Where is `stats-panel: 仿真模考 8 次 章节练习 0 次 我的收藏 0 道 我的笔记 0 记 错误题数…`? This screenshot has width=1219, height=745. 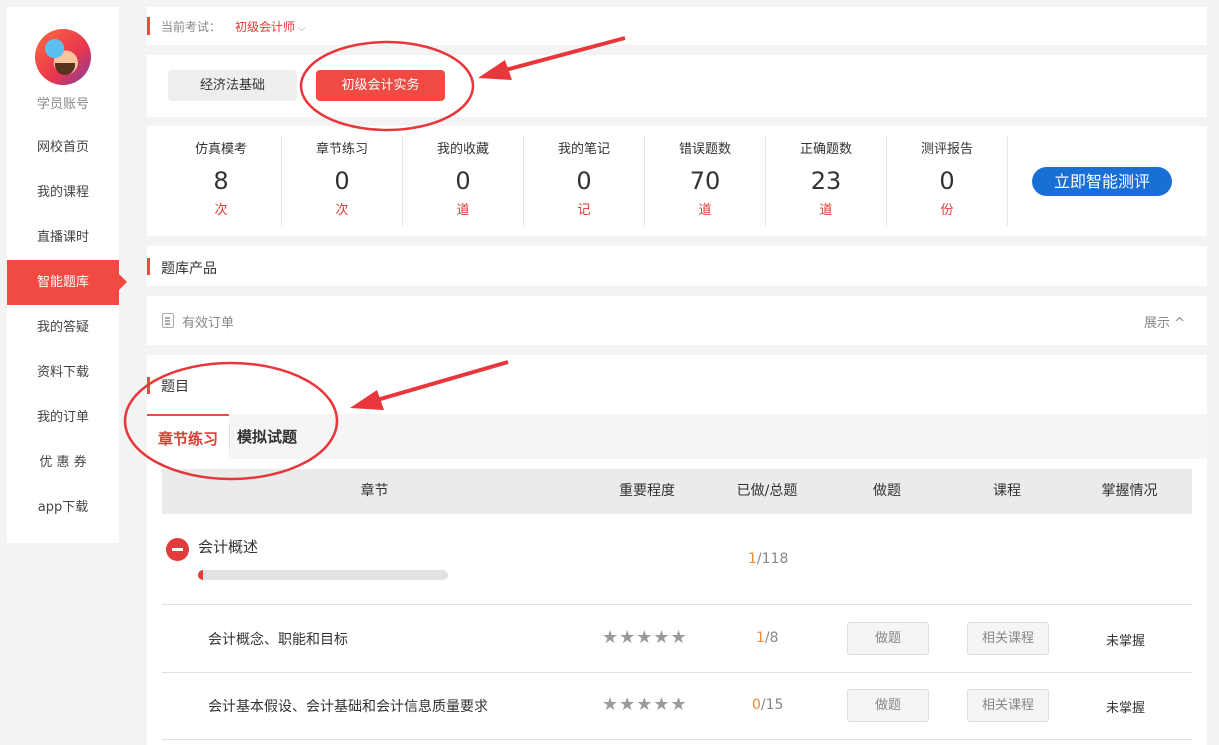
stats-panel: 仿真模考 8 次 章节练习 0 次 我的收藏 0 道 我的笔记 0 记 错误题数… is located at coordinates (677, 181).